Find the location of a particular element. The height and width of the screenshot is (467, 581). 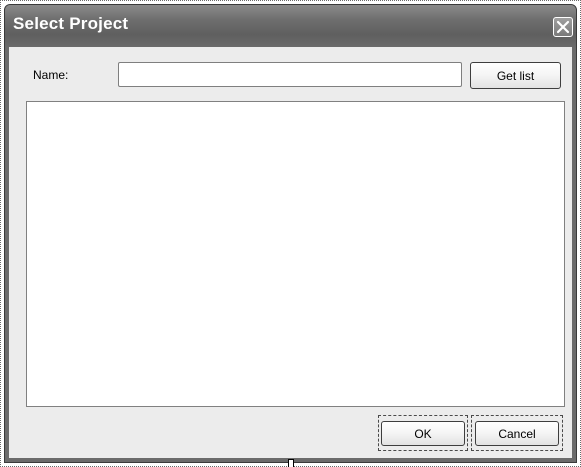

title-bar: Select Project is located at coordinates (290, 26).